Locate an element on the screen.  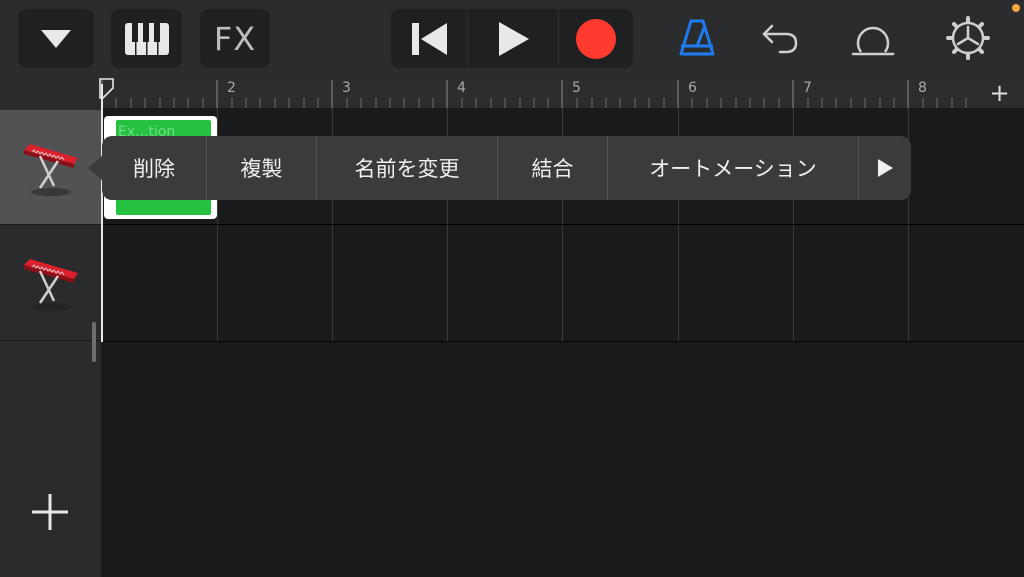
menu-more-button is located at coordinates (885, 168).